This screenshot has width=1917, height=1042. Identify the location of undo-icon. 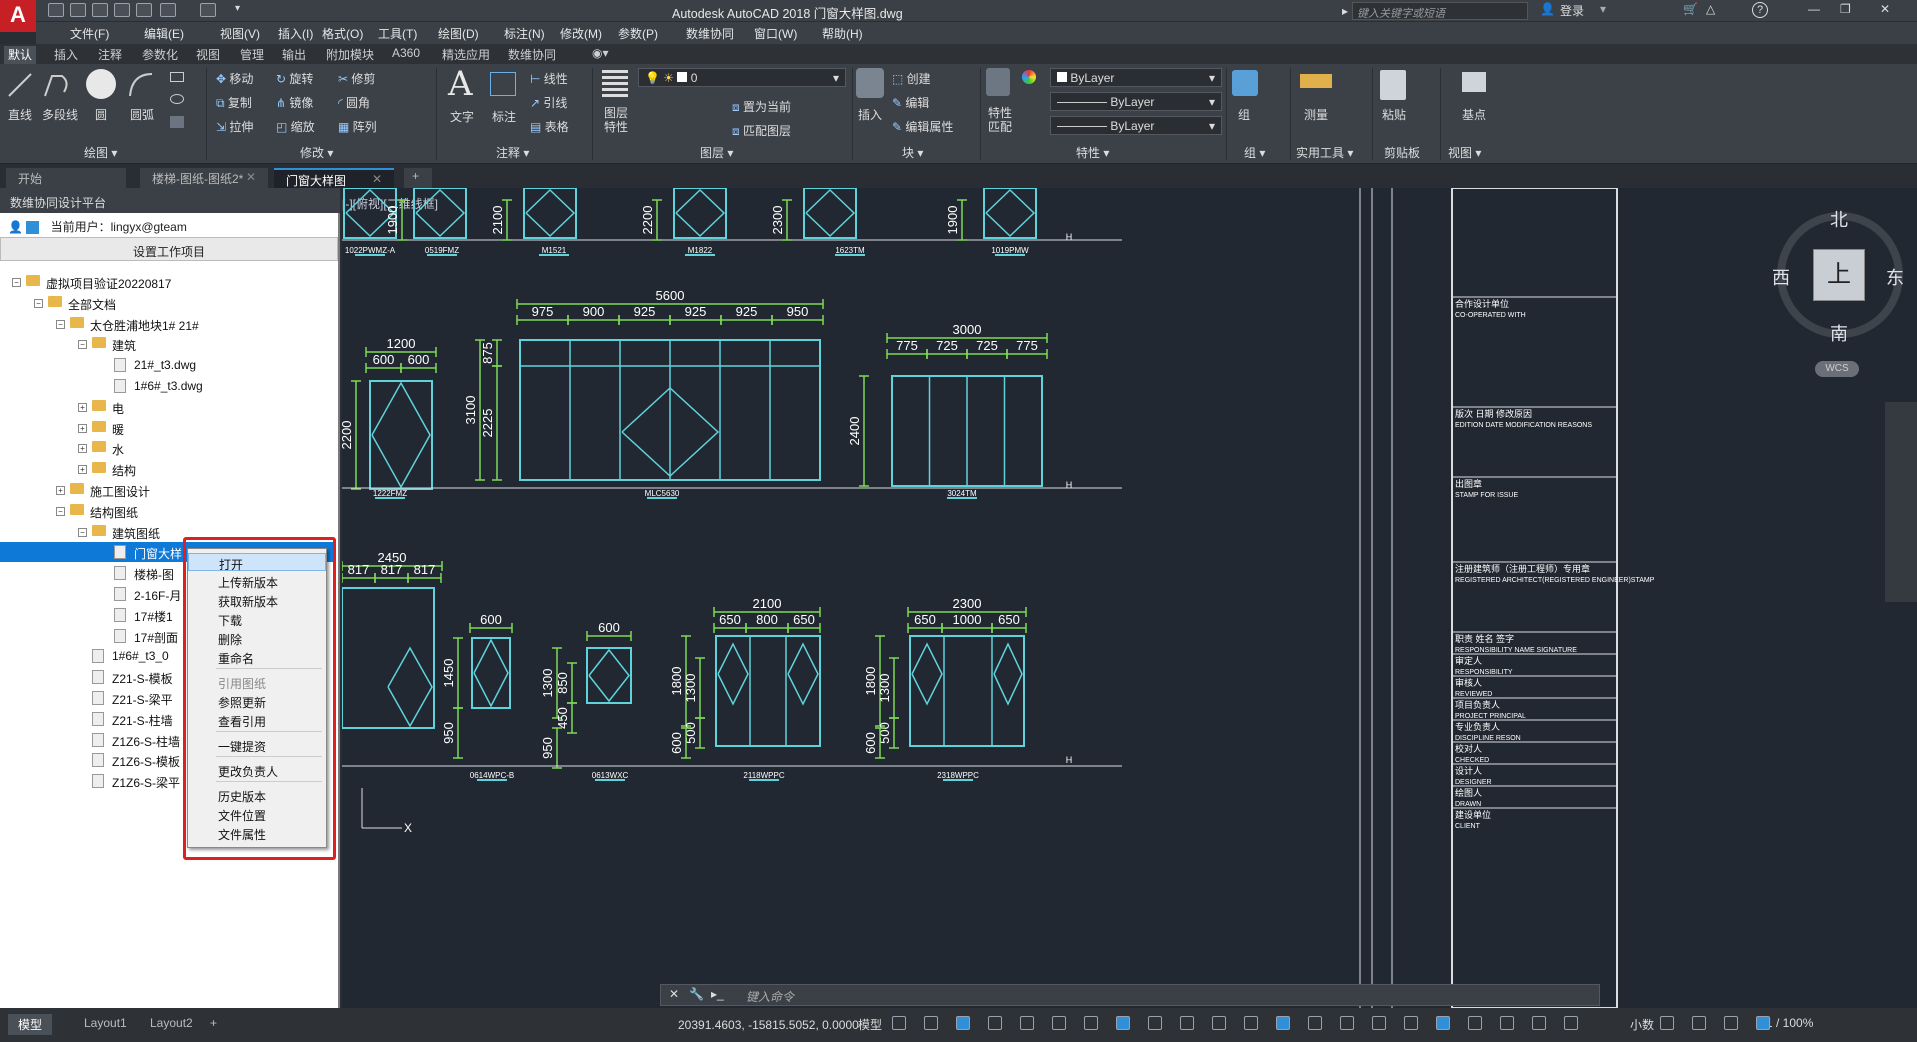
(168, 10).